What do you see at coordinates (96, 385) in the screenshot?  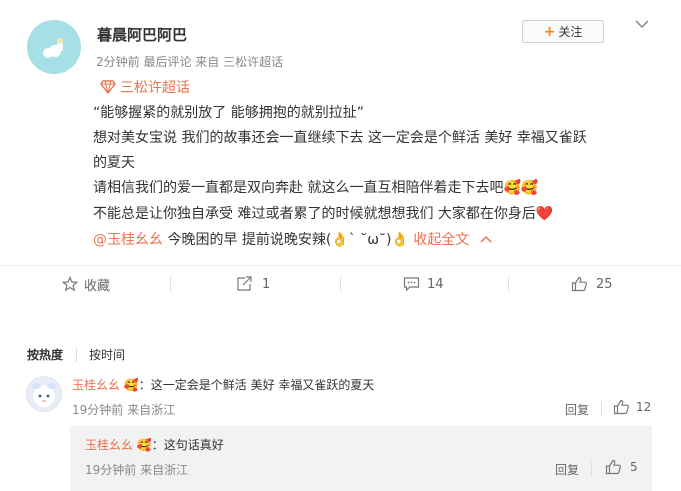 I see `comment-author: 玉桂幺幺` at bounding box center [96, 385].